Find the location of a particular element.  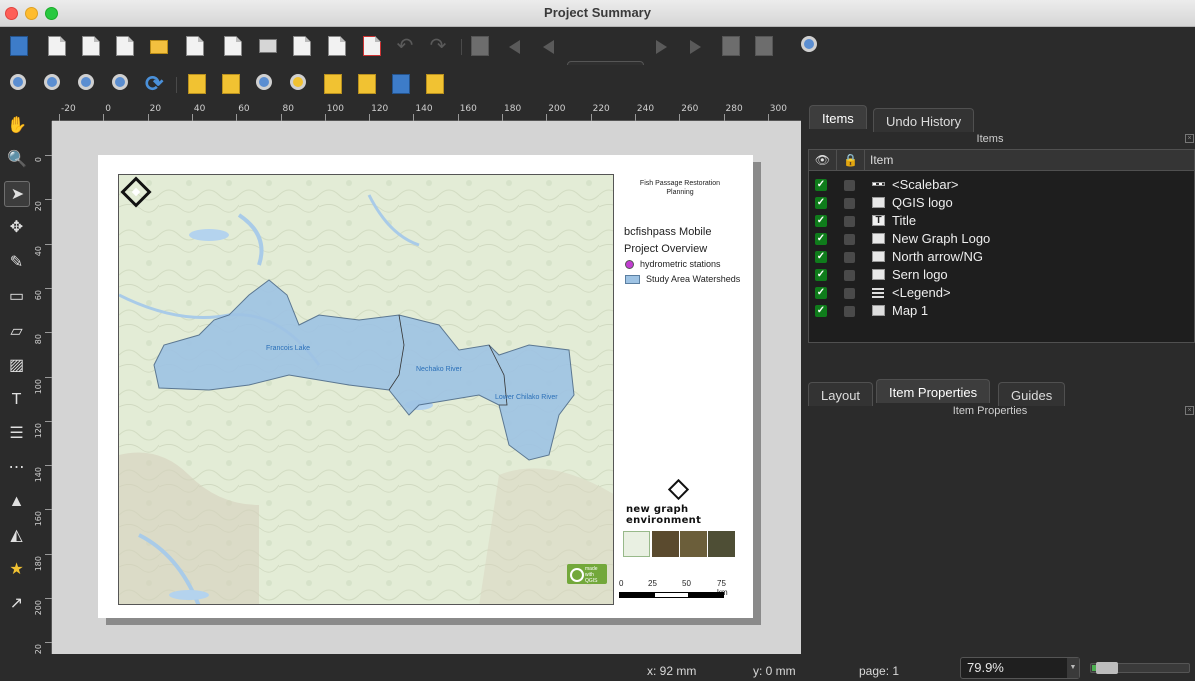

duplicate-layout-button is located at coordinates (91, 46).